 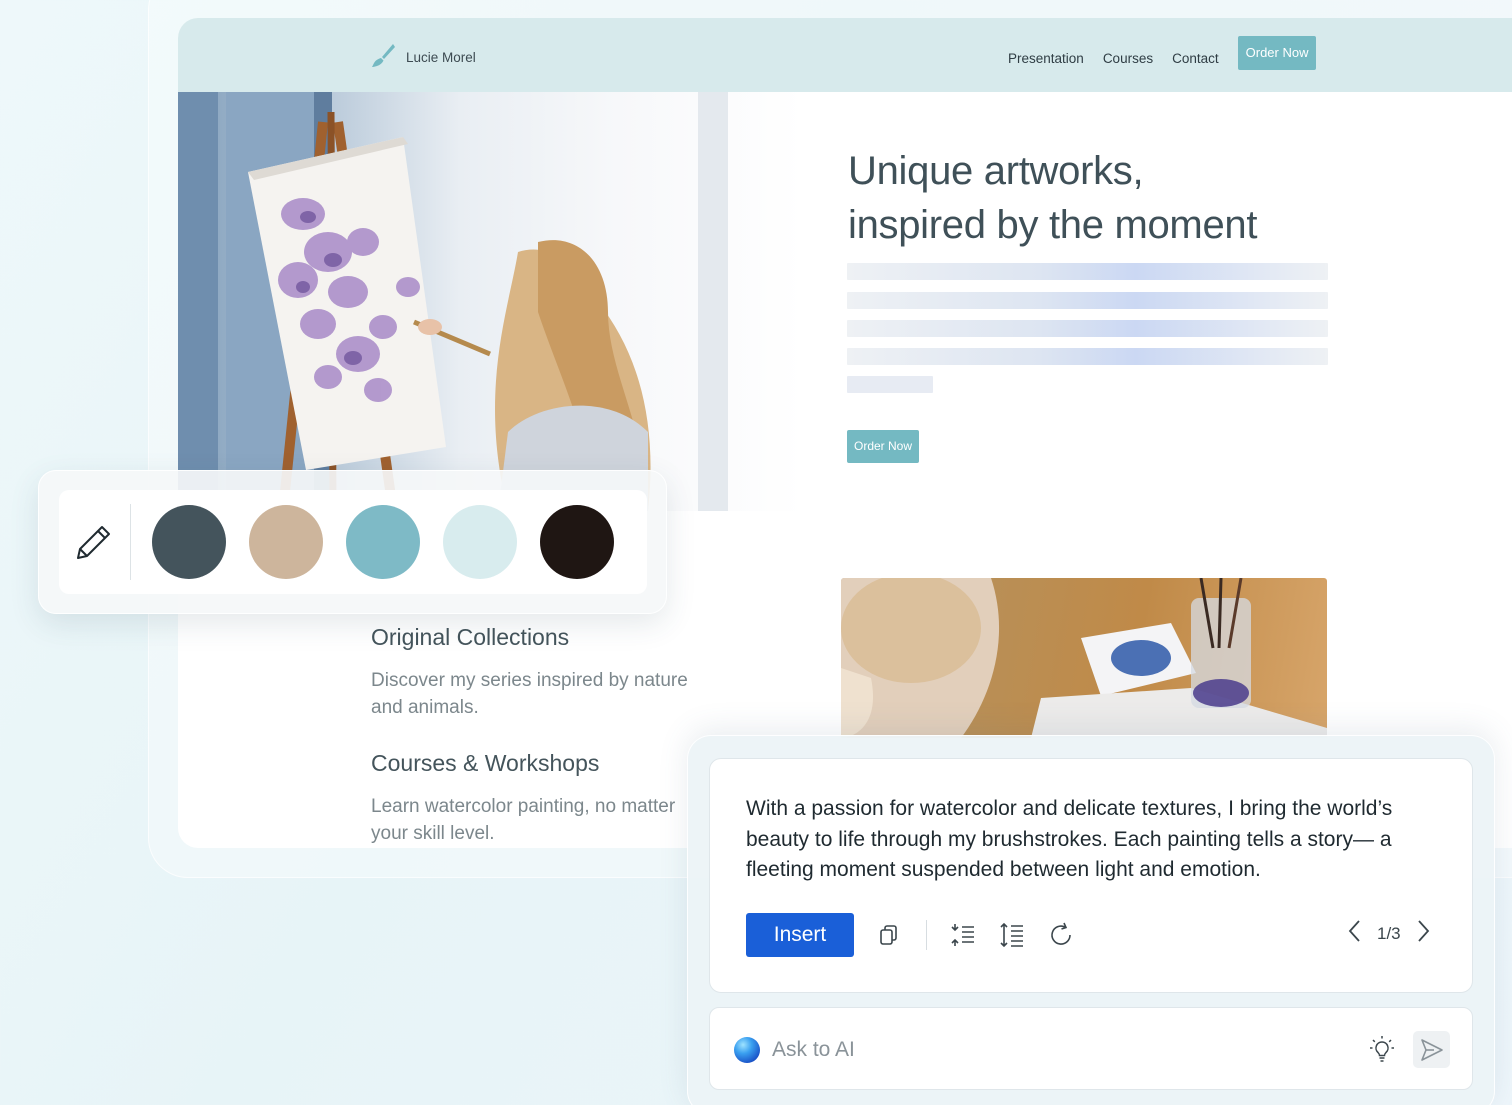 What do you see at coordinates (480, 542) in the screenshot?
I see `color-swatch-mist` at bounding box center [480, 542].